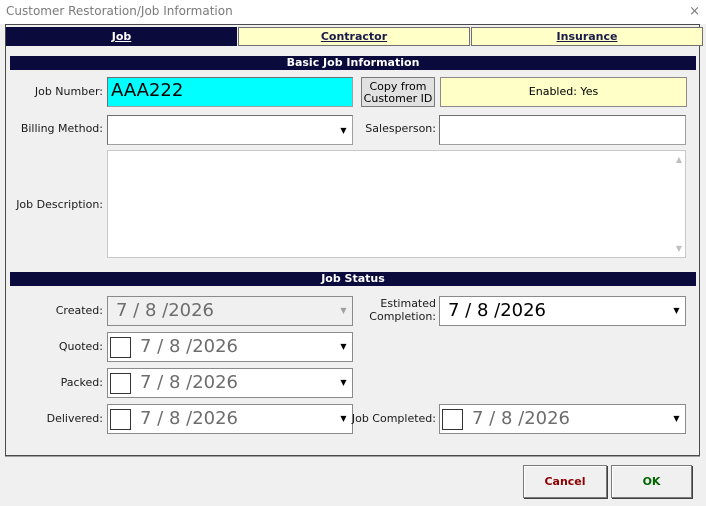  Describe the element at coordinates (694, 11) in the screenshot. I see `close-icon: ×` at that location.